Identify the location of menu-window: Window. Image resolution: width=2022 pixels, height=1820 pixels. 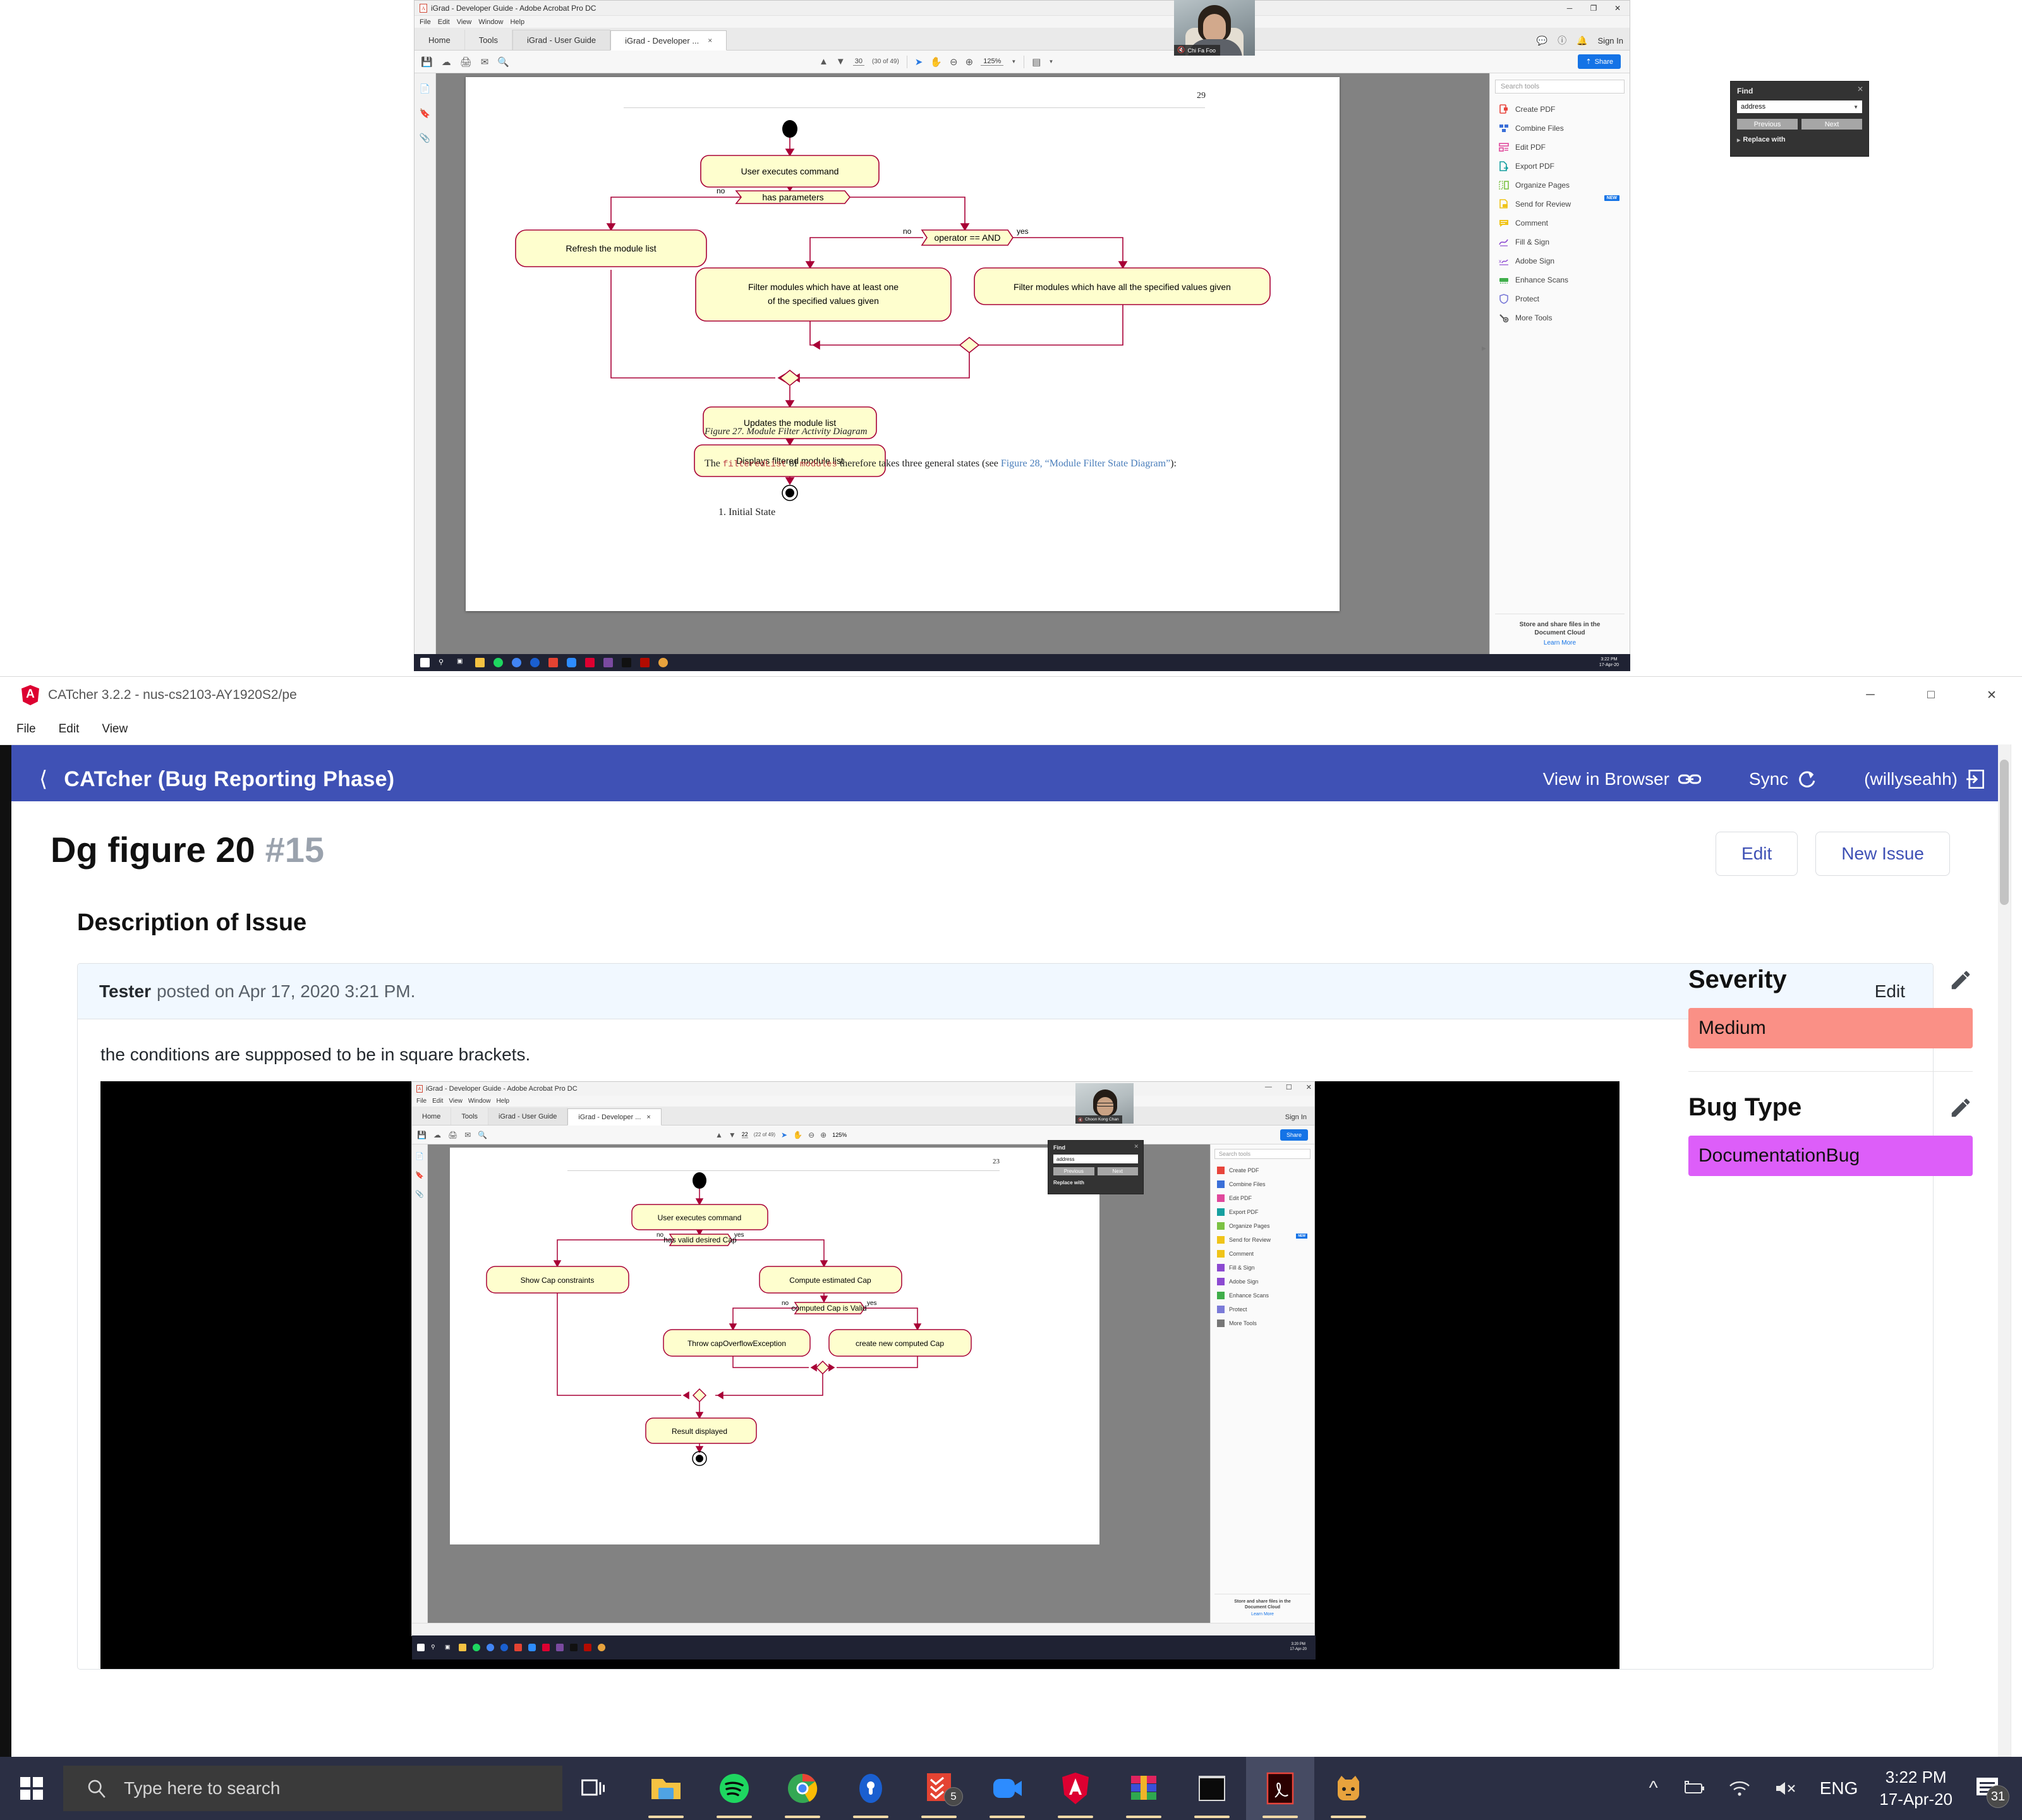
(490, 22).